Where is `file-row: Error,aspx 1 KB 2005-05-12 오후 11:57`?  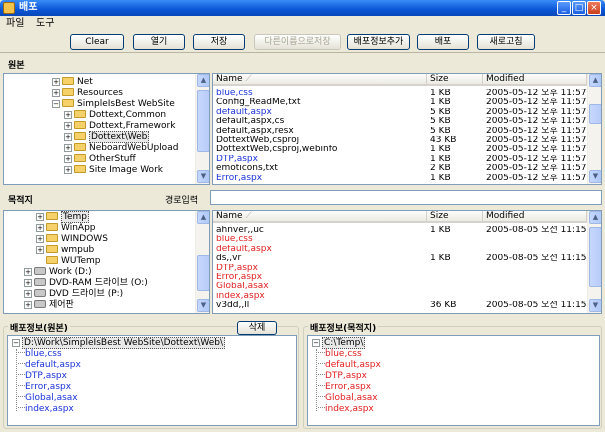
file-row: Error,aspx 1 KB 2005-05-12 오후 11:57 is located at coordinates (401, 178).